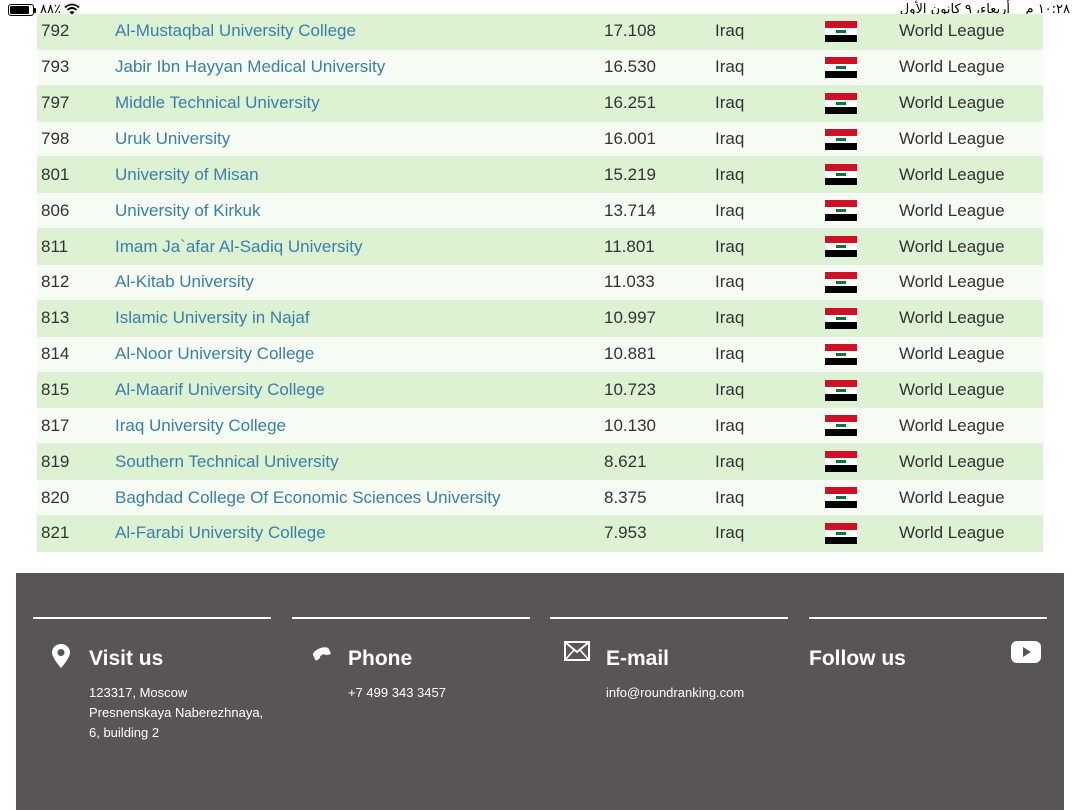 The image size is (1080, 810). Describe the element at coordinates (172, 139) in the screenshot. I see `university-link: Uruk University` at that location.